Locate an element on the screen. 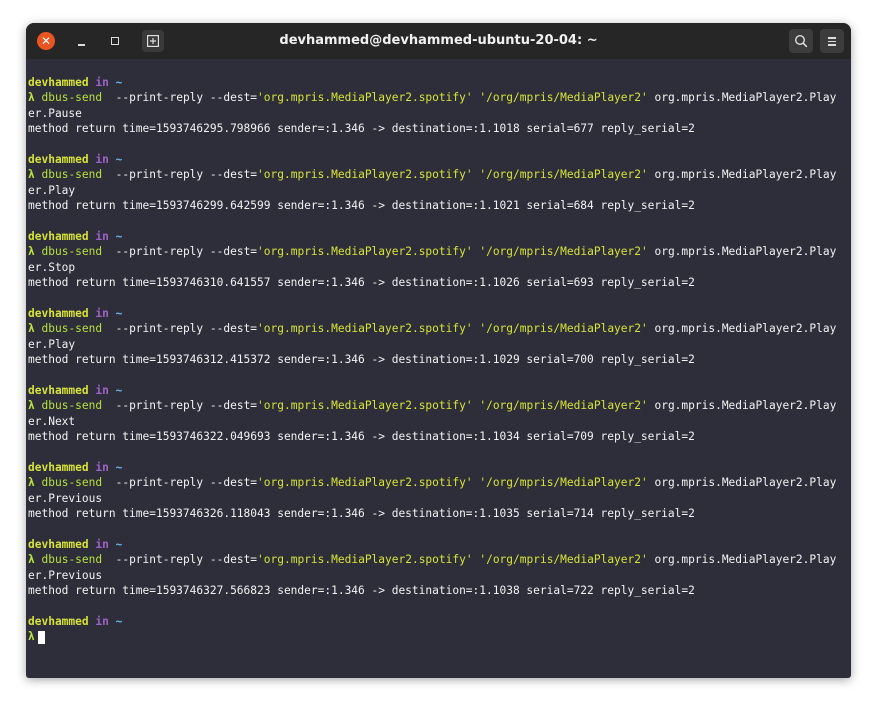 The image size is (880, 710). command-line-wrap: er.Pause is located at coordinates (439, 113).